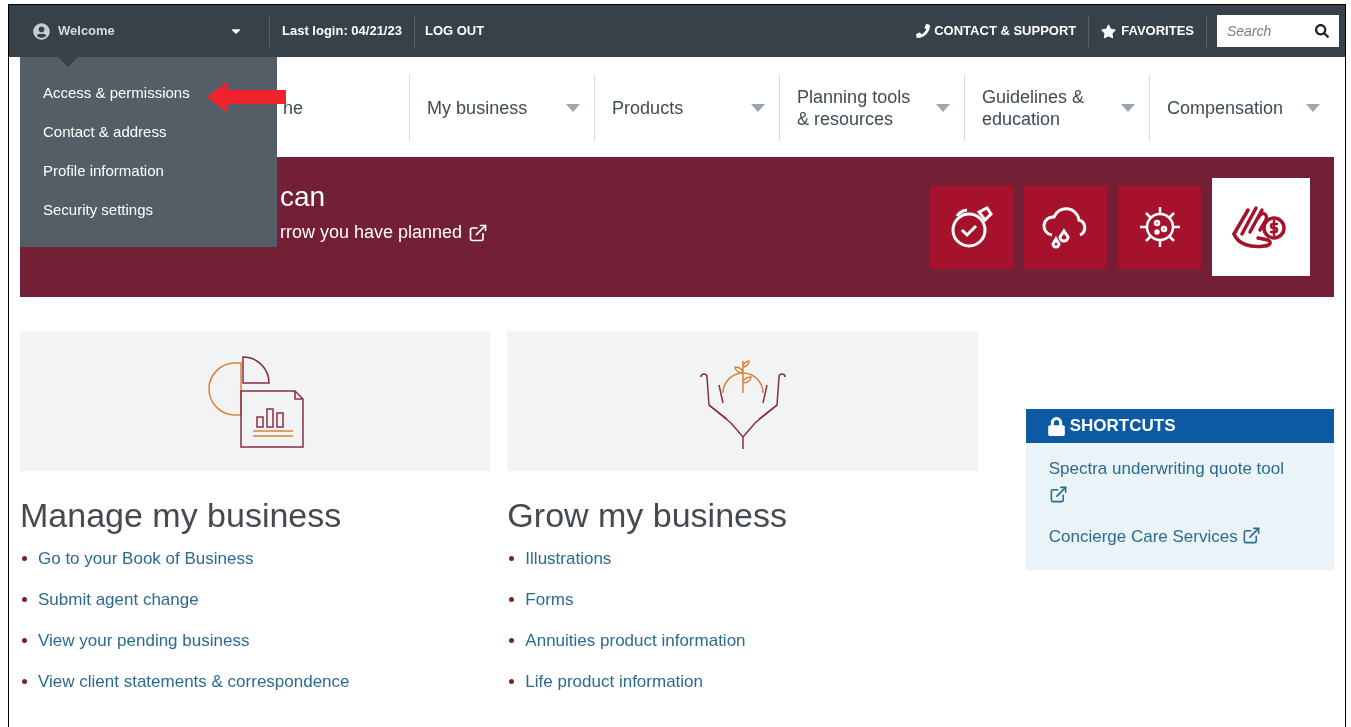  I want to click on section-link: Go to your Book of Business, so click(146, 558).